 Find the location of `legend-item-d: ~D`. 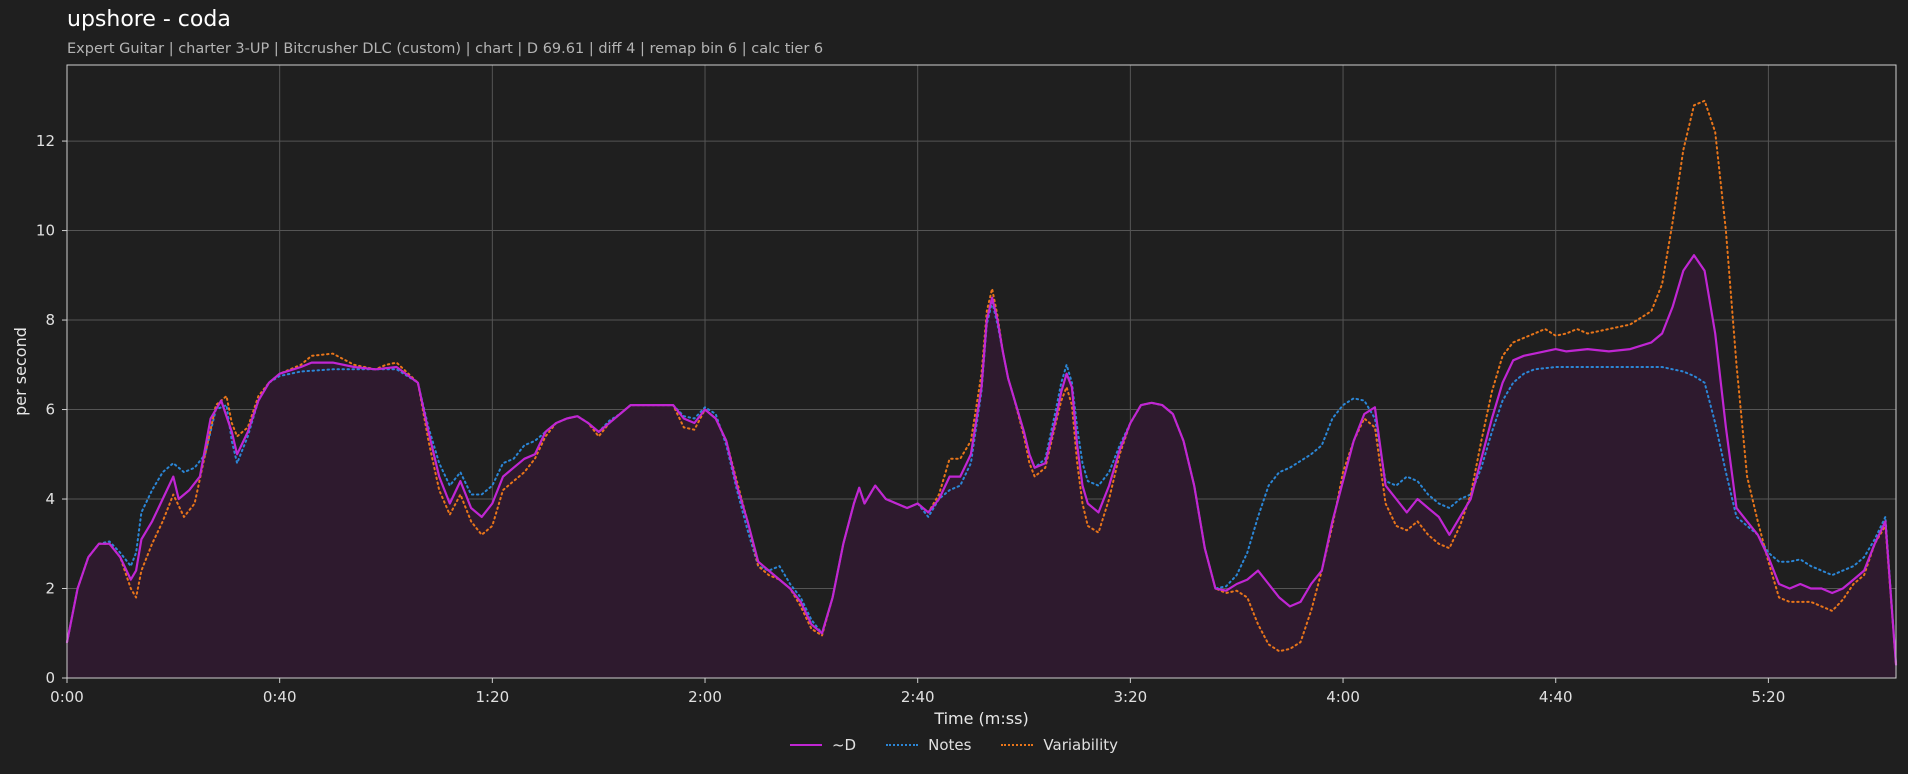

legend-item-d: ~D is located at coordinates (823, 745).